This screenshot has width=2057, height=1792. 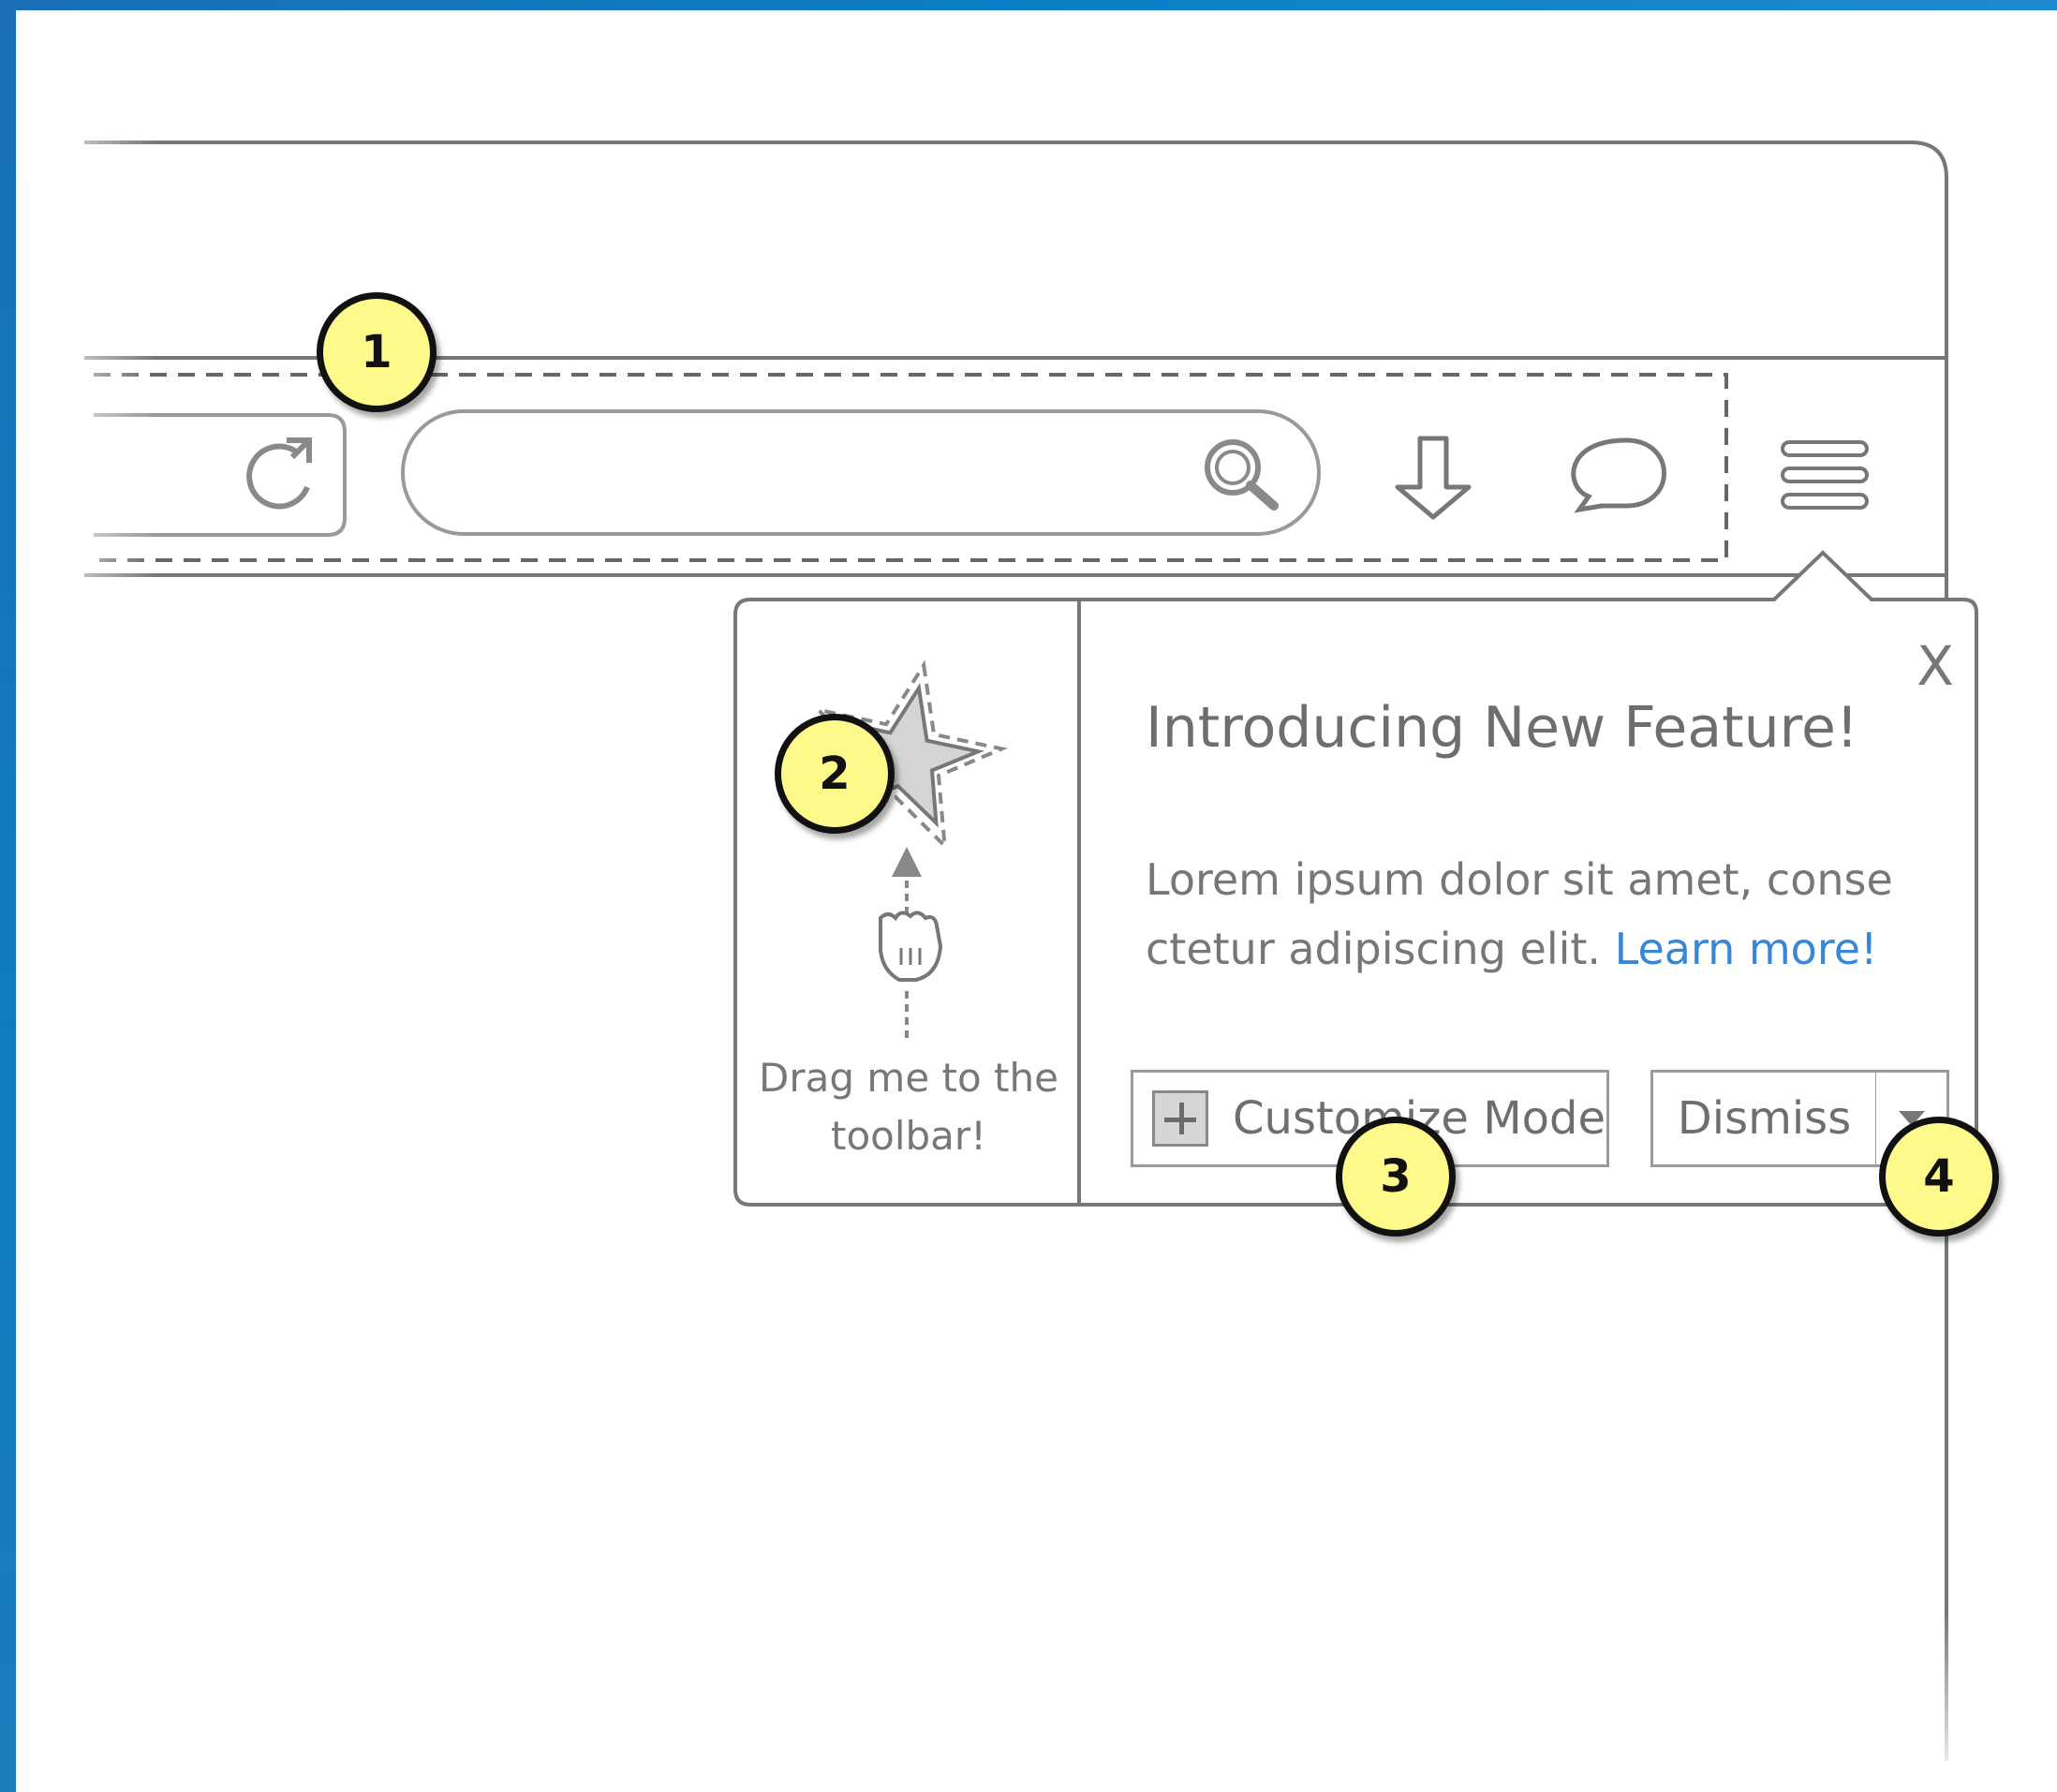 What do you see at coordinates (835, 774) in the screenshot?
I see `callout-2: 2` at bounding box center [835, 774].